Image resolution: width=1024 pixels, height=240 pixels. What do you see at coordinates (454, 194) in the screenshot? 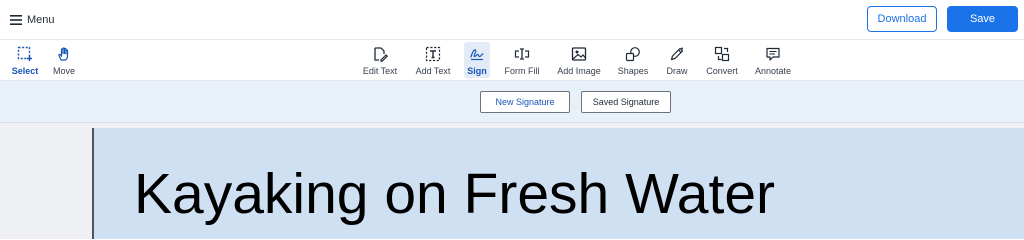
I see `document-title-text: Kayaking on Fresh Water` at bounding box center [454, 194].